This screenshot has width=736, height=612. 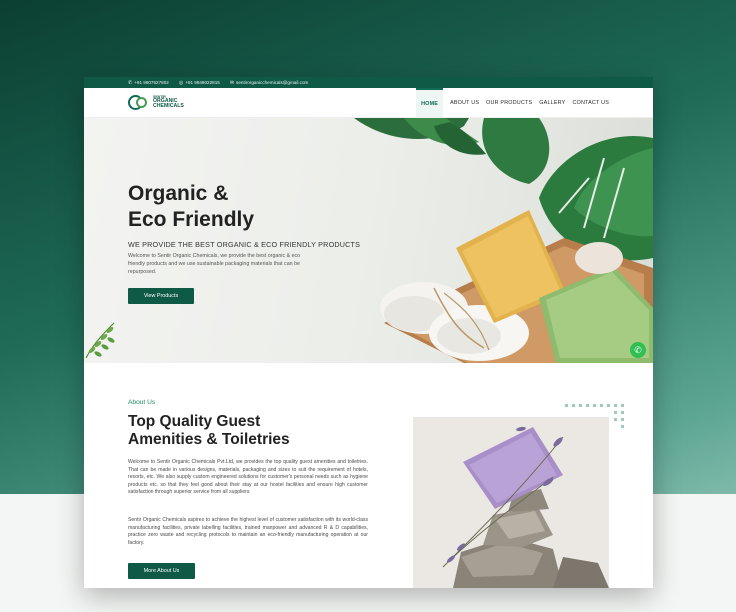 I want to click on logo: SENTIR ORGANIC CHEMICALS, so click(x=156, y=103).